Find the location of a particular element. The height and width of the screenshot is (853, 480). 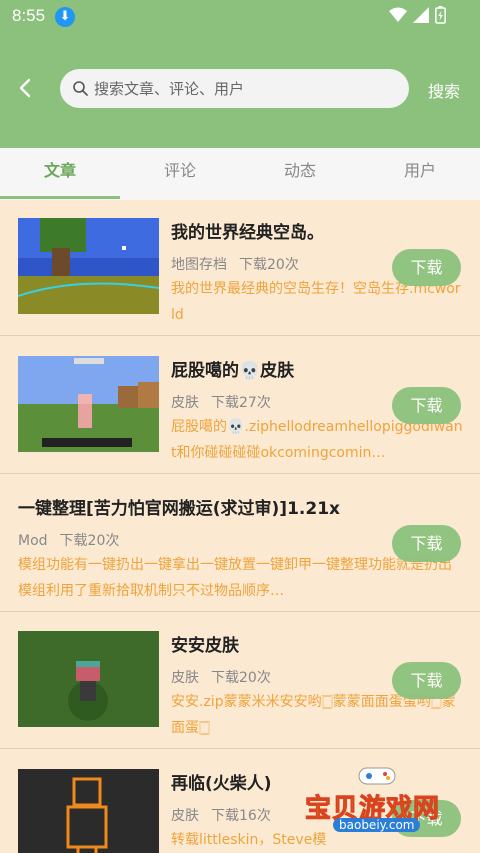

item-meta: 地图存档 下载20次 is located at coordinates (235, 264).